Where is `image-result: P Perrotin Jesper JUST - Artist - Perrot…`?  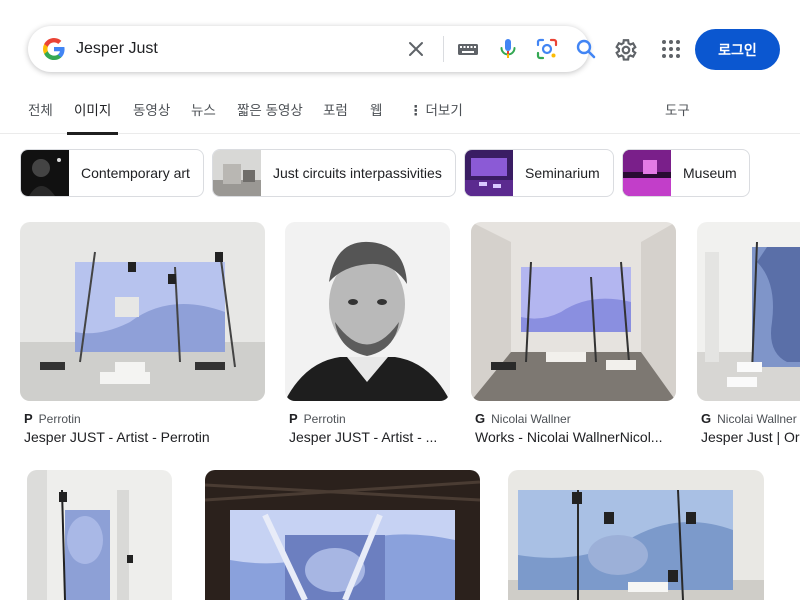
image-result: P Perrotin Jesper JUST - Artist - Perrot… is located at coordinates (142, 333).